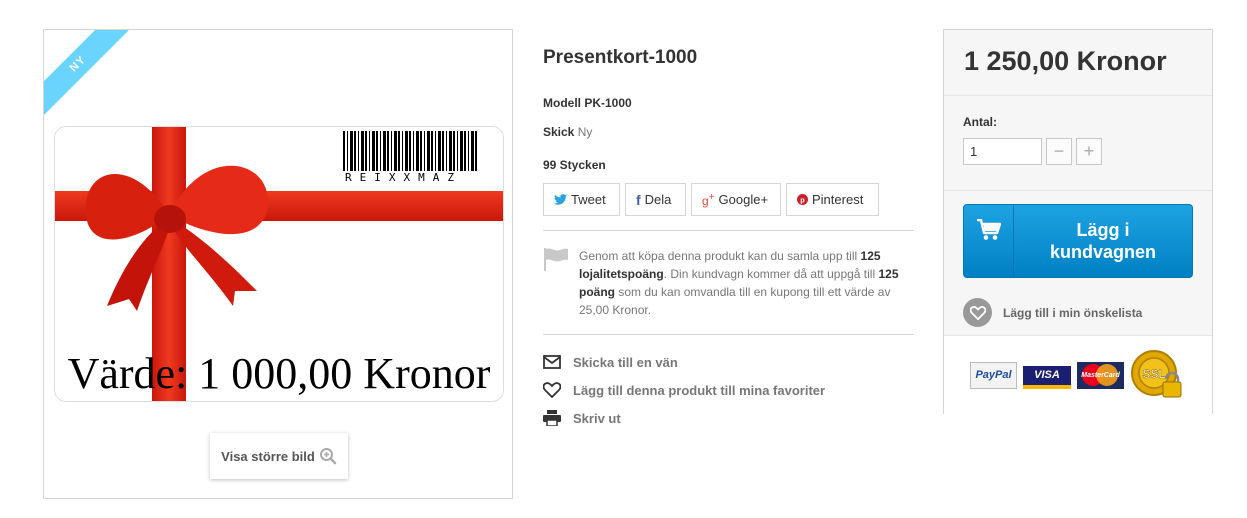 This screenshot has height=518, width=1247. What do you see at coordinates (1002, 151) in the screenshot?
I see `quantity-input` at bounding box center [1002, 151].